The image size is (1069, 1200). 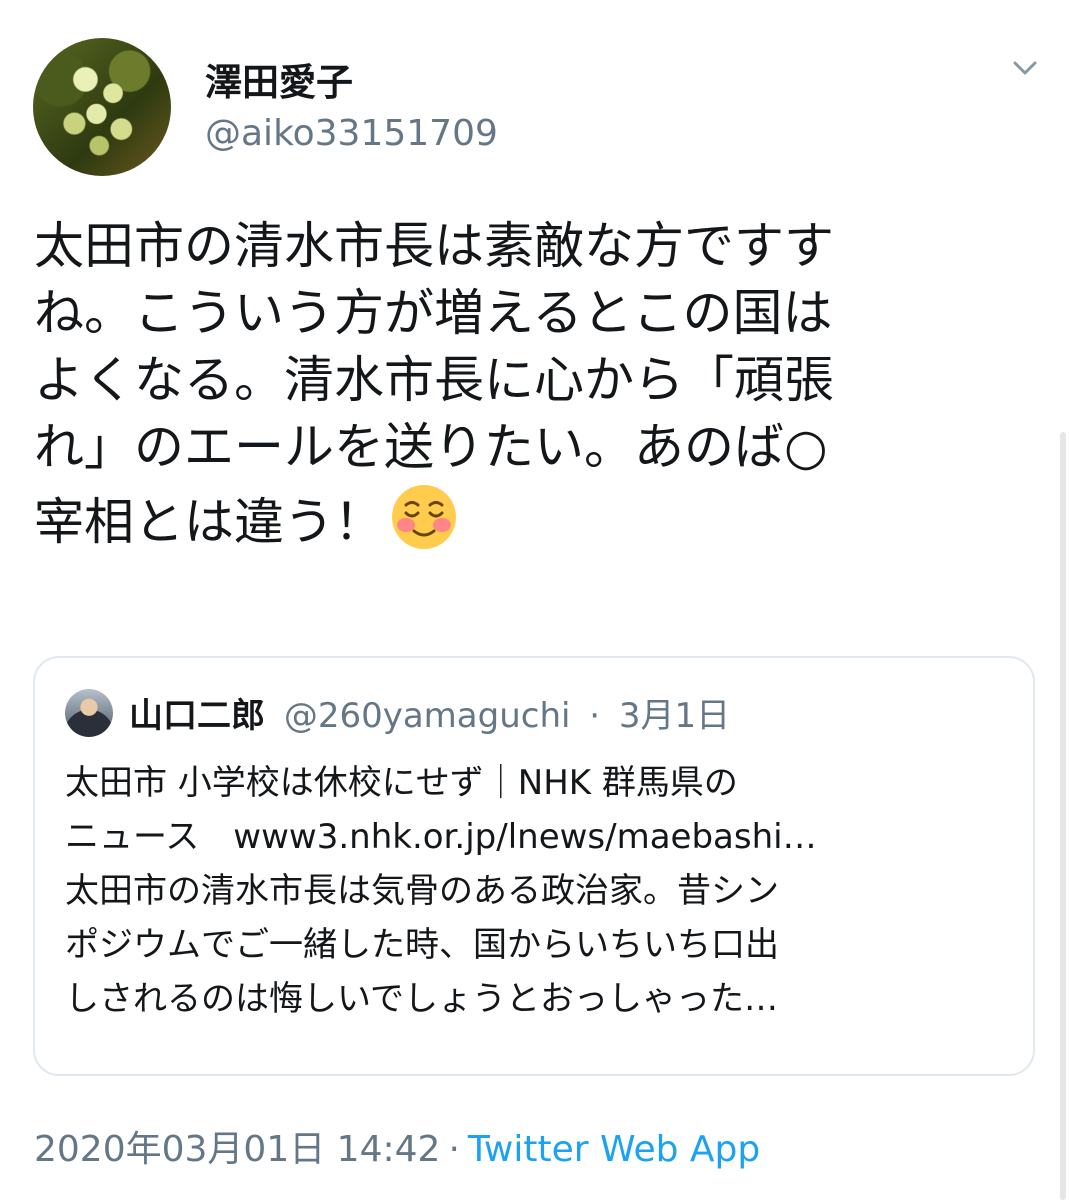 What do you see at coordinates (1025, 68) in the screenshot?
I see `chevron-down-icon` at bounding box center [1025, 68].